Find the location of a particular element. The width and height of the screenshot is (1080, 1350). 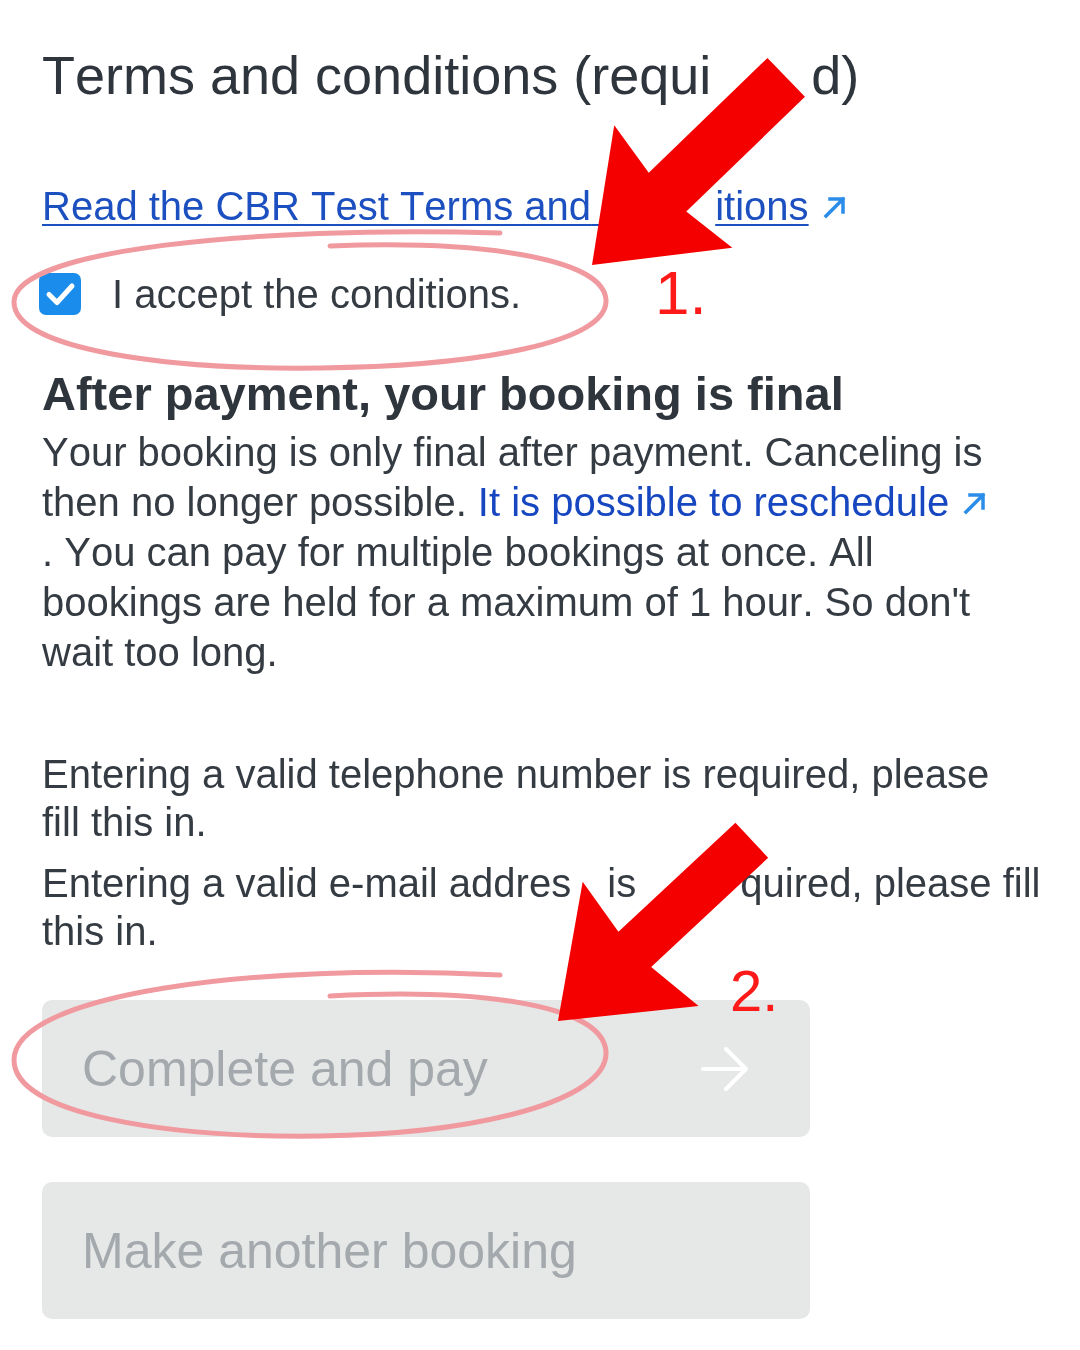

checkbox-label: I accept the conditions. is located at coordinates (317, 294).